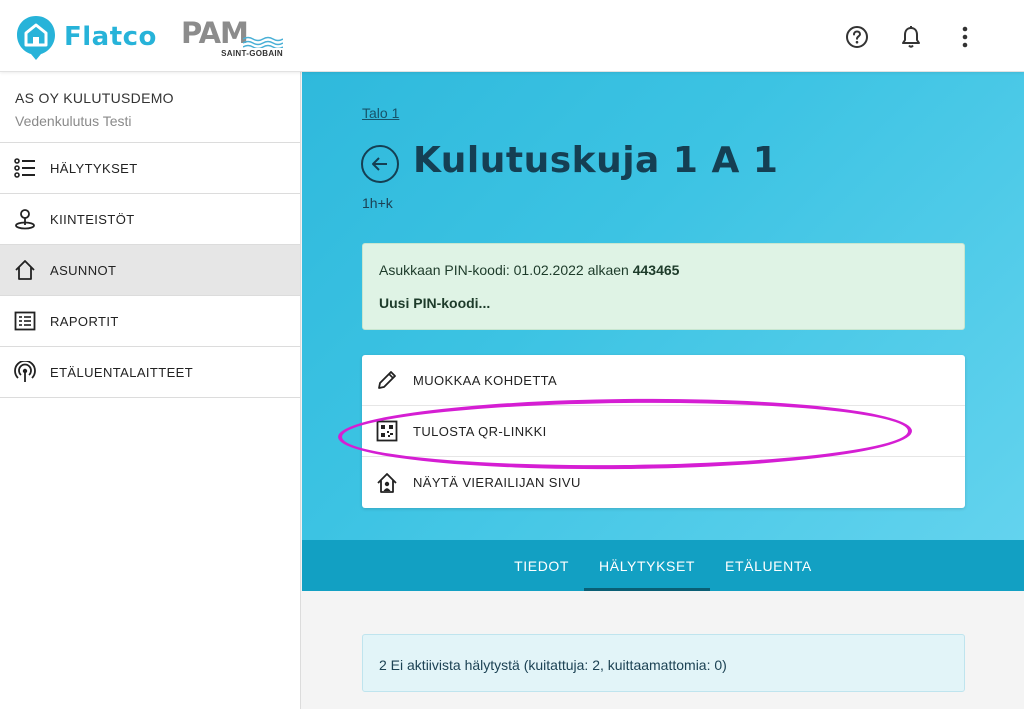 The image size is (1024, 709). I want to click on more-vert-icon, so click(965, 37).